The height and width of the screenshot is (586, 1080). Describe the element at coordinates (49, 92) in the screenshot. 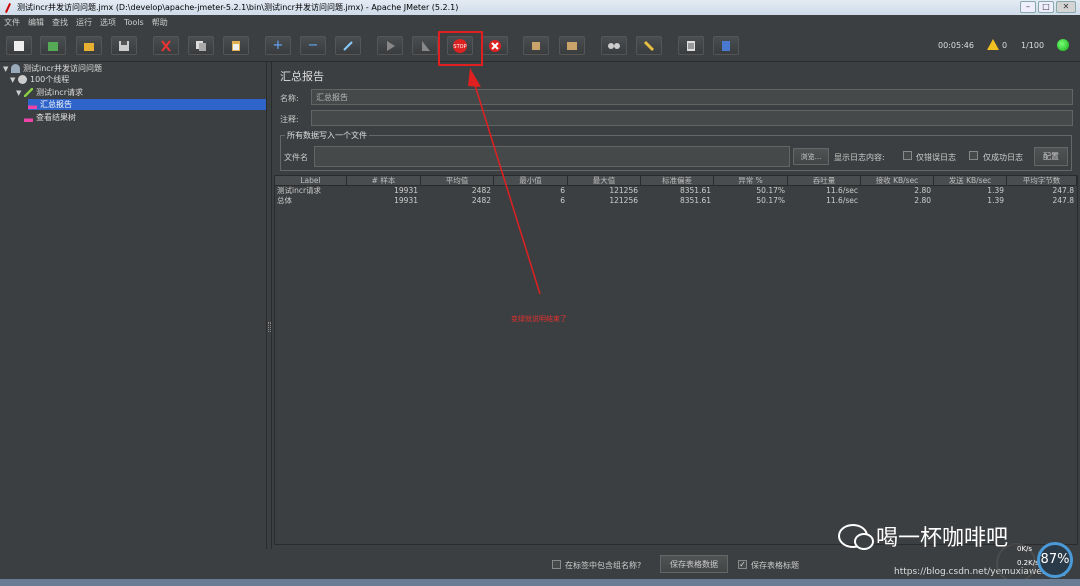

I see `tree-node-sampler: ▼ 测试incr请求` at that location.